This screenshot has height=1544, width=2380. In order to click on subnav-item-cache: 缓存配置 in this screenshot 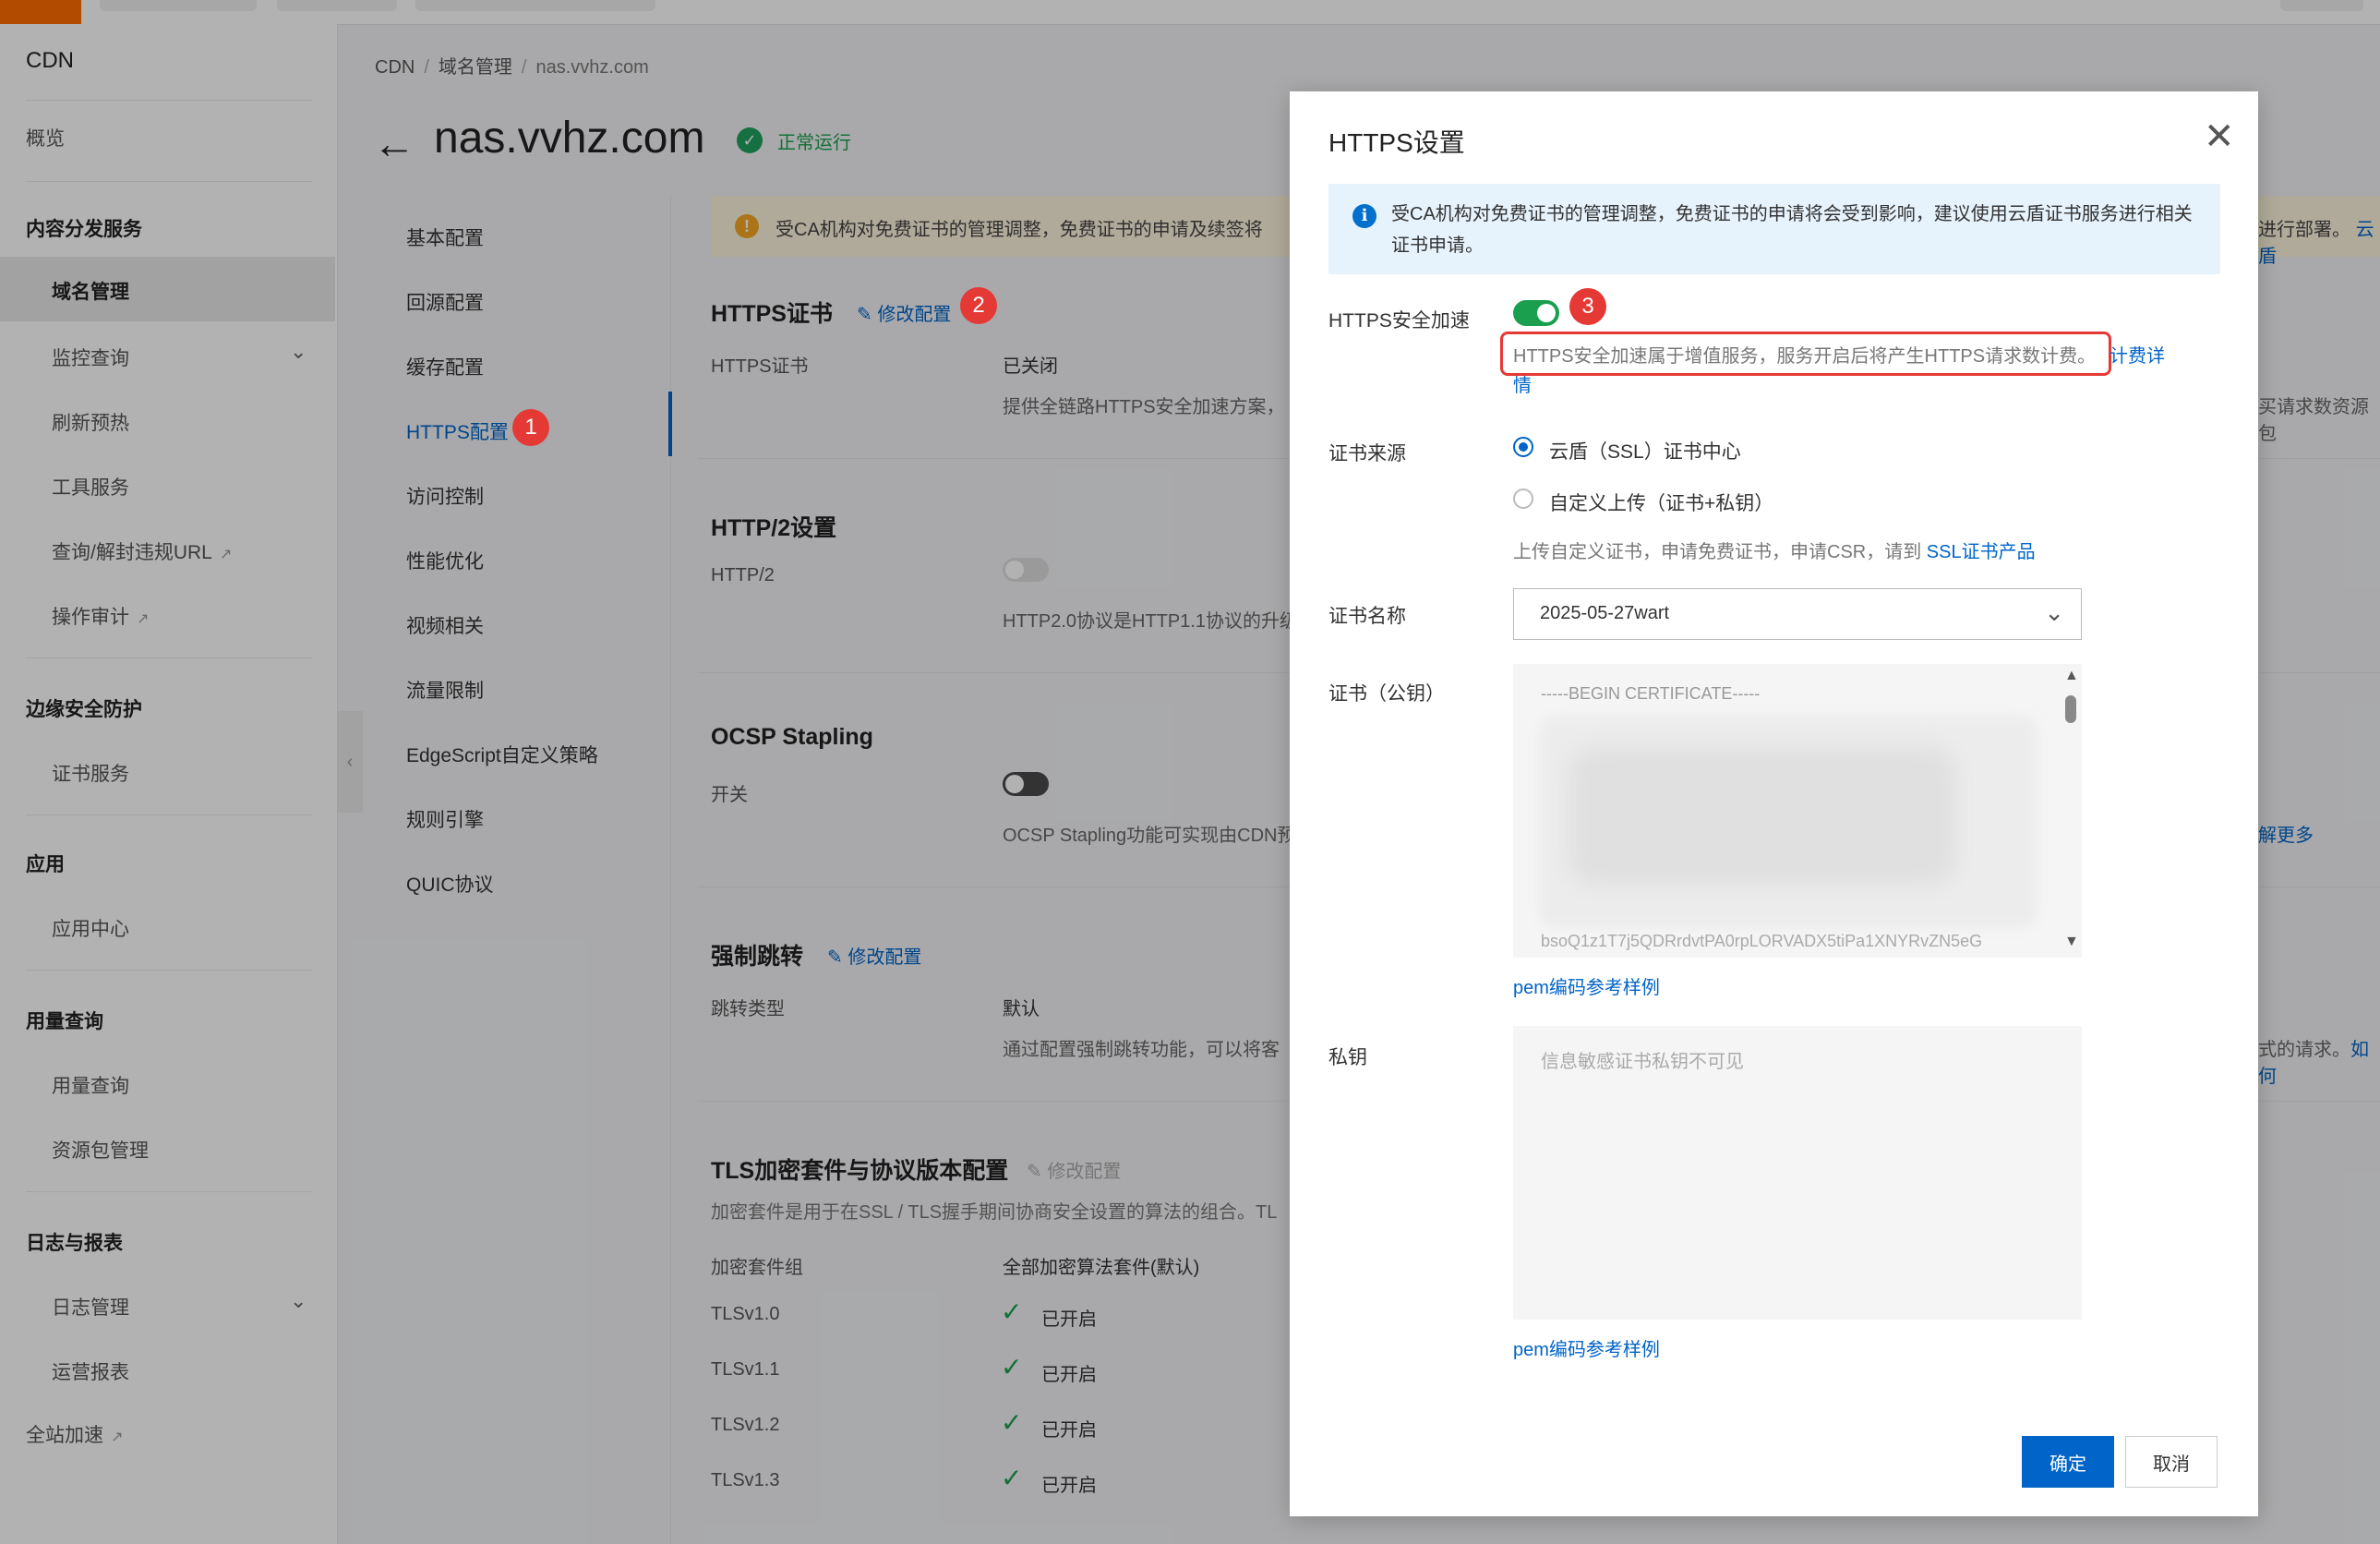, I will do `click(445, 367)`.